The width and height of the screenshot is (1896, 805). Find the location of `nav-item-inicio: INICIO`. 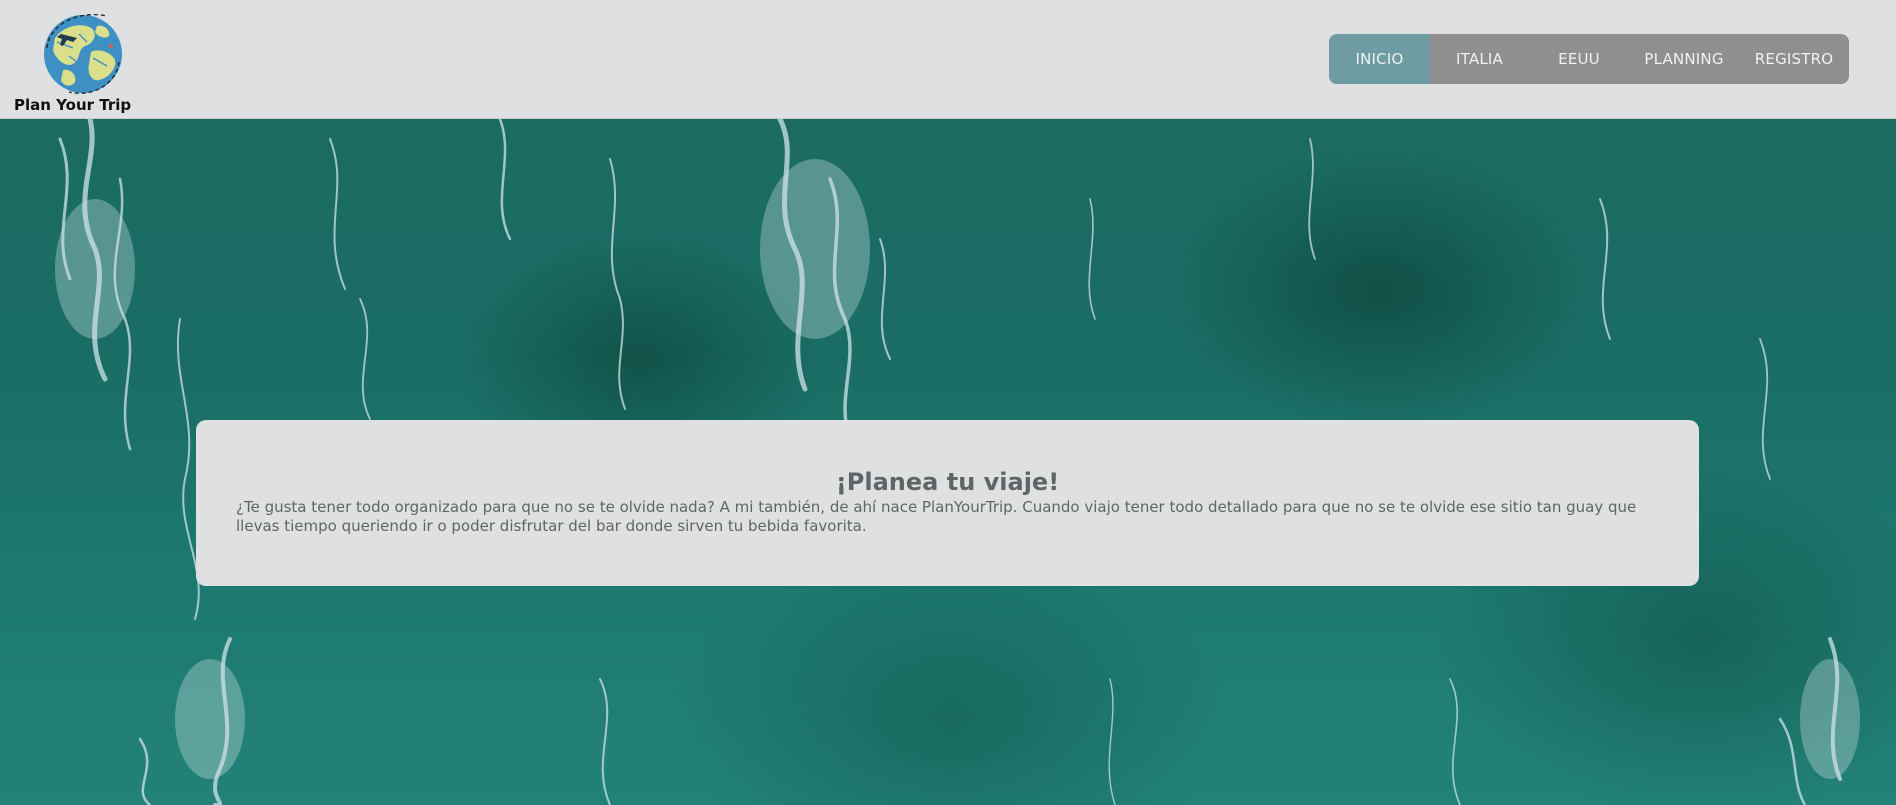

nav-item-inicio: INICIO is located at coordinates (1379, 59).